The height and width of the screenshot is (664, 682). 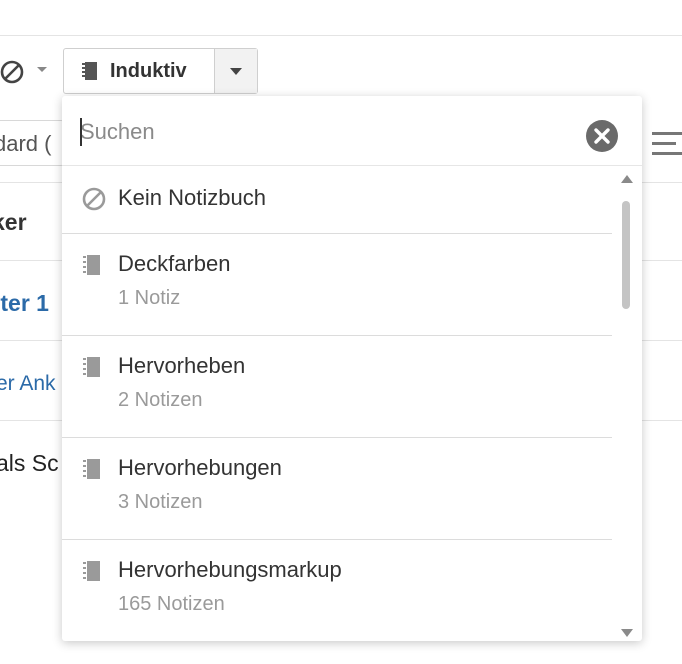 I want to click on text-cursor, so click(x=81, y=132).